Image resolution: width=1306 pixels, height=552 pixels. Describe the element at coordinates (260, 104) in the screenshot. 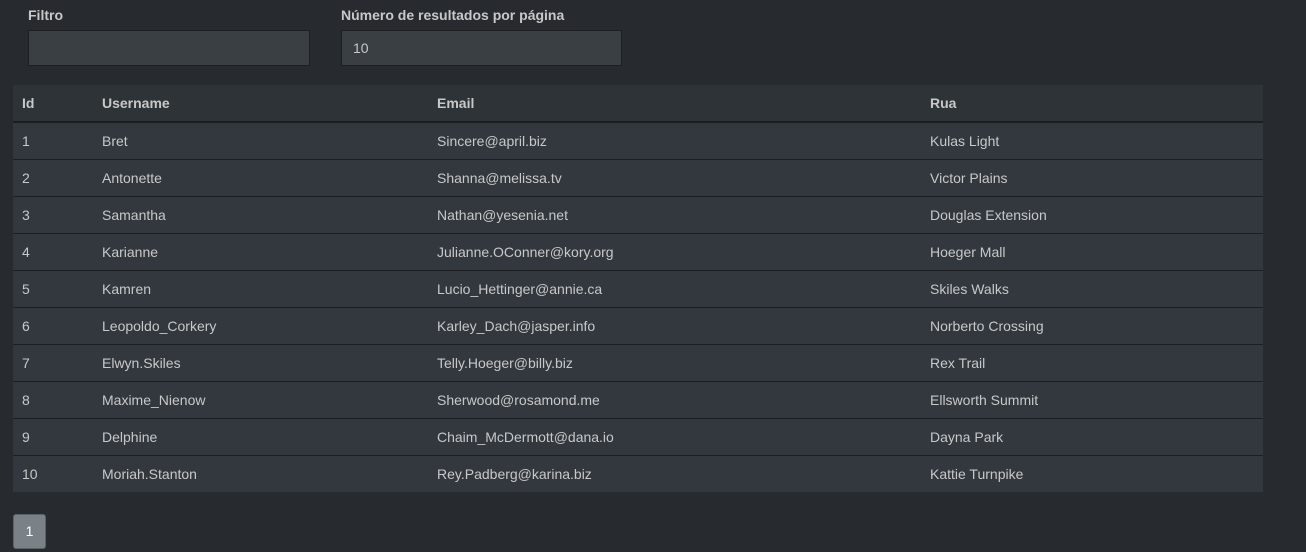

I see `column-header-username: Username` at that location.